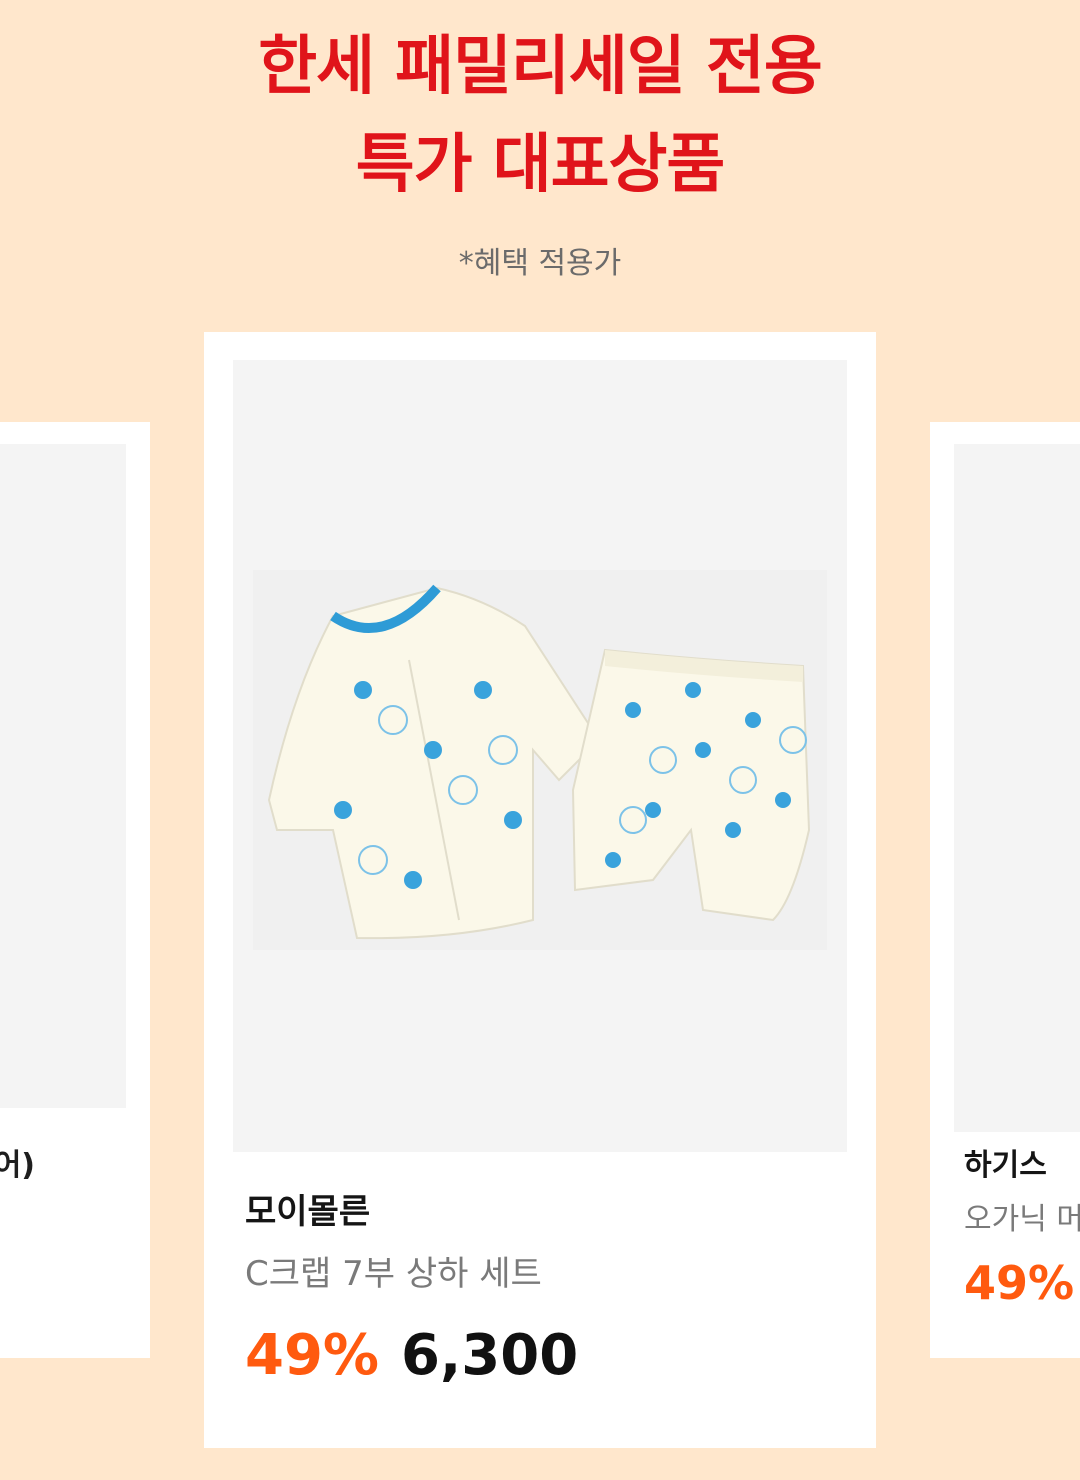 This screenshot has width=1080, height=1480. I want to click on product-name: C크랩 7부 상하 세트, so click(393, 1274).